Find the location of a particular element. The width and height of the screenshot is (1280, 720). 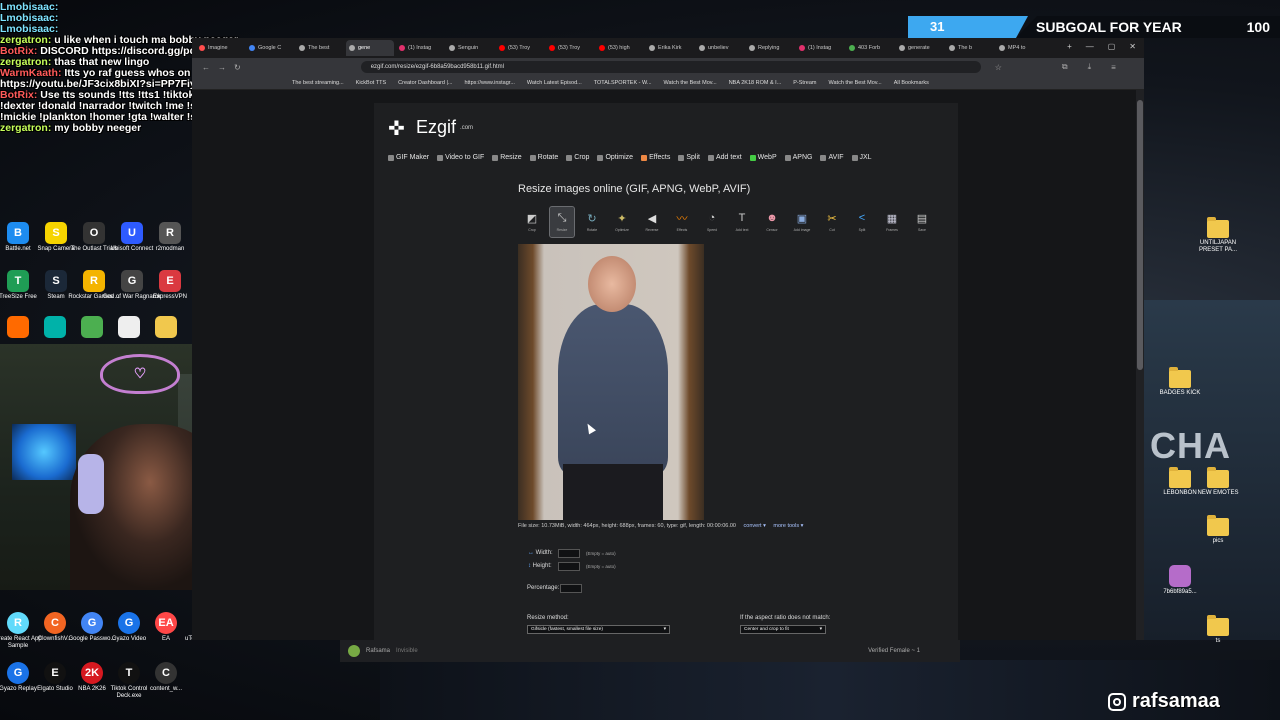

close-window-icon: ✕ is located at coordinates (1132, 46).